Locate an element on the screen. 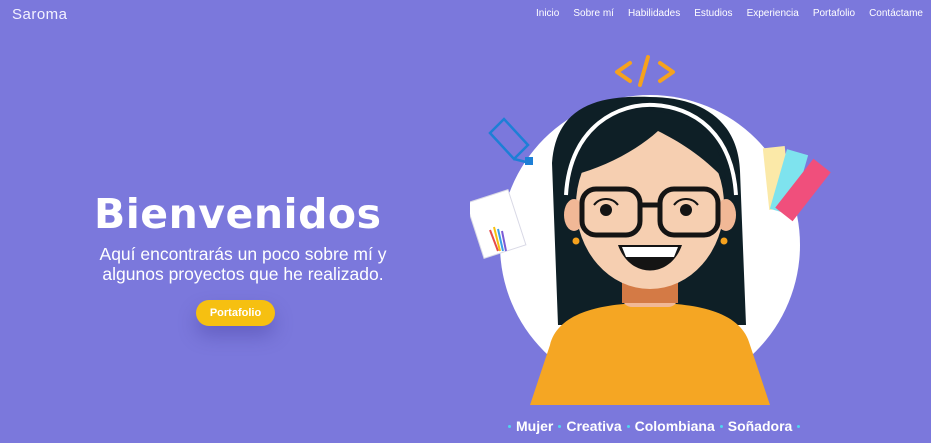  tag-creativa: Creativa is located at coordinates (594, 426).